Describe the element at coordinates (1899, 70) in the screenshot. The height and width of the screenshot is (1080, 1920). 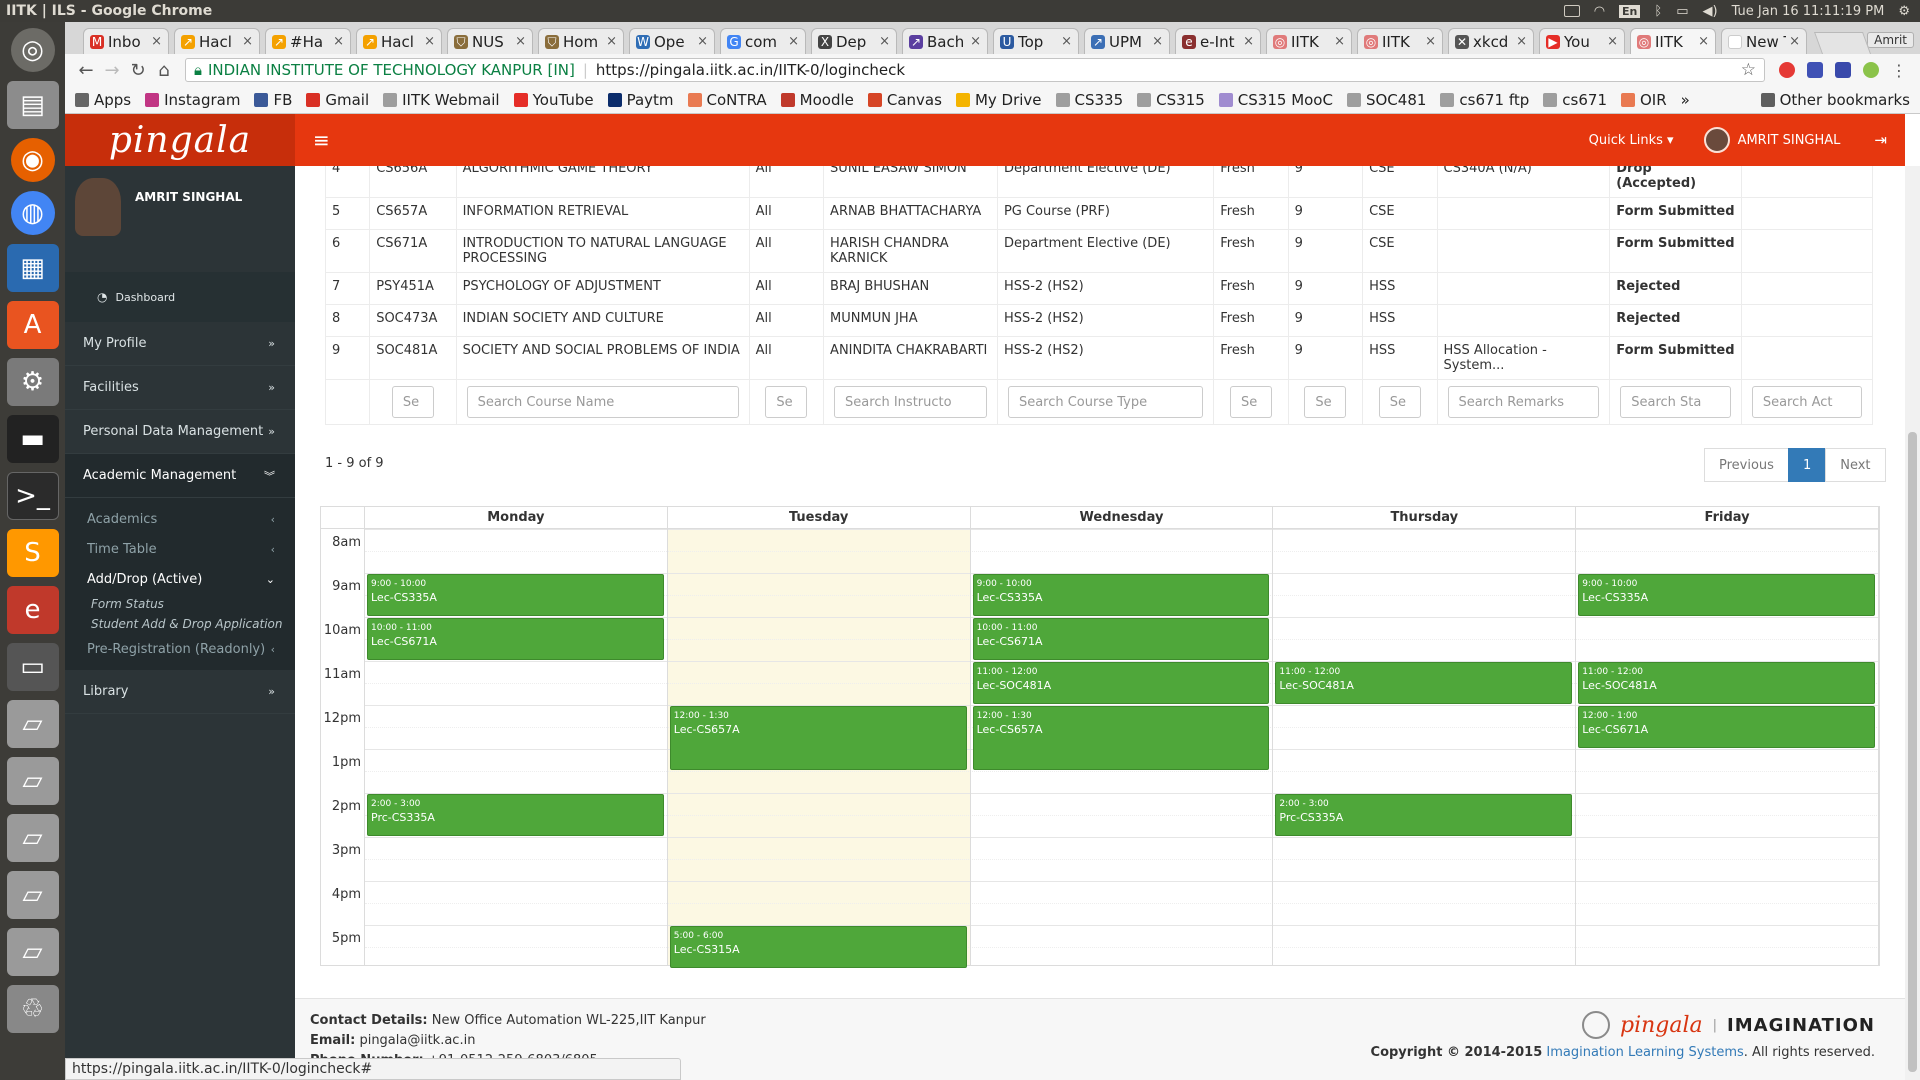
I see `chrome-menu-icon: ⋮` at that location.